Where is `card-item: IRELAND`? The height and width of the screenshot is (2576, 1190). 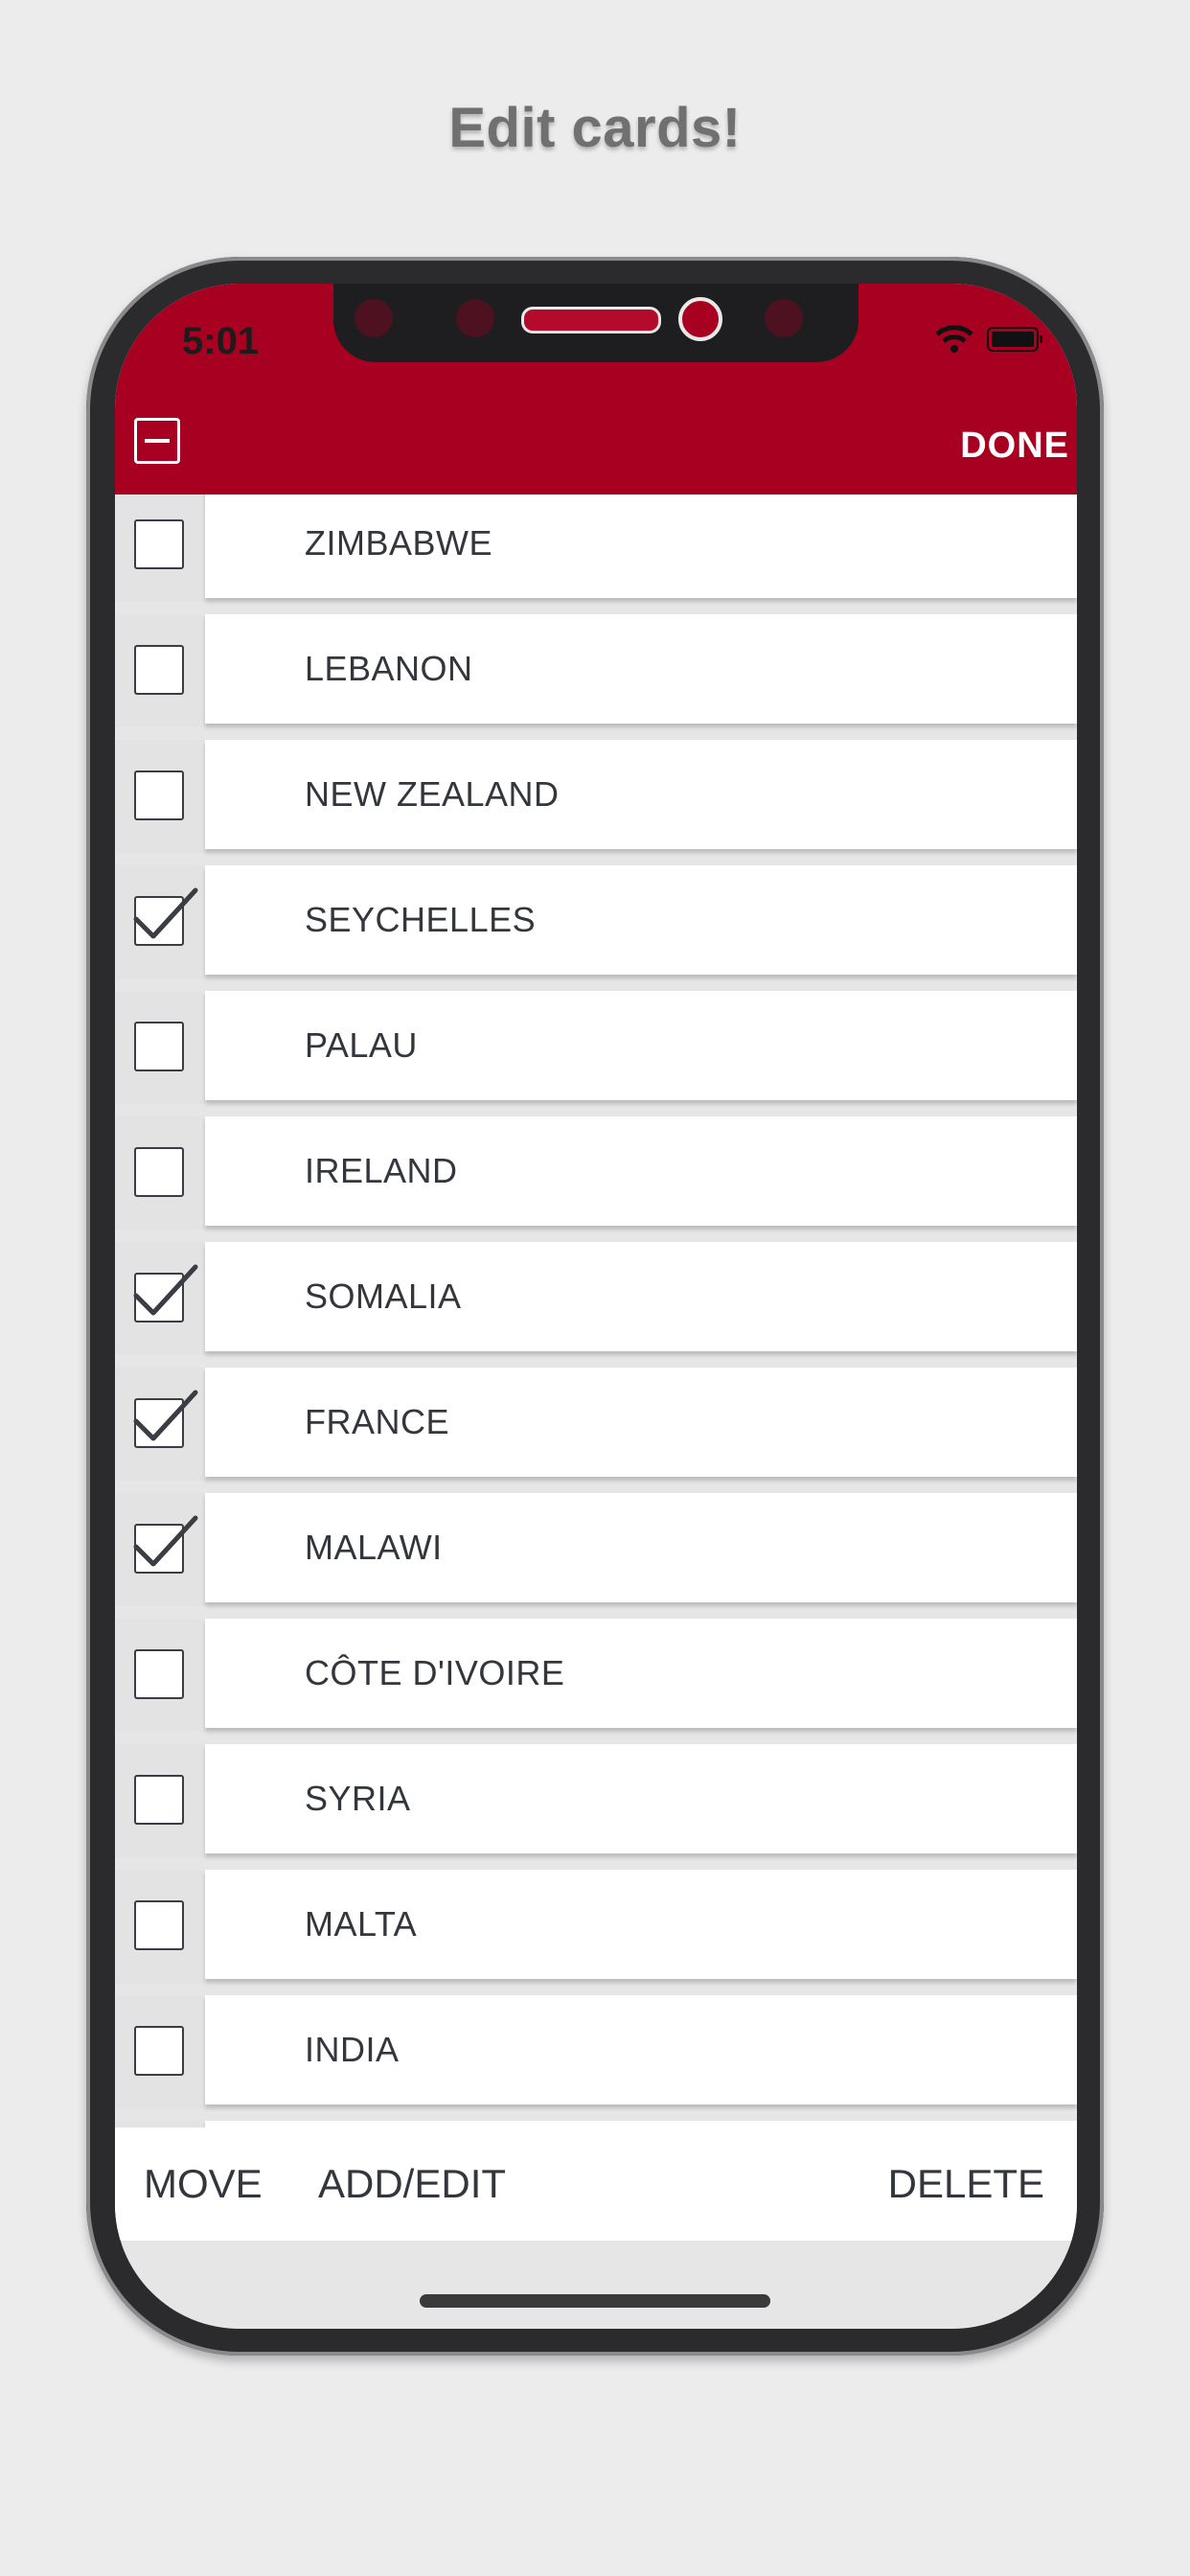 card-item: IRELAND is located at coordinates (641, 1171).